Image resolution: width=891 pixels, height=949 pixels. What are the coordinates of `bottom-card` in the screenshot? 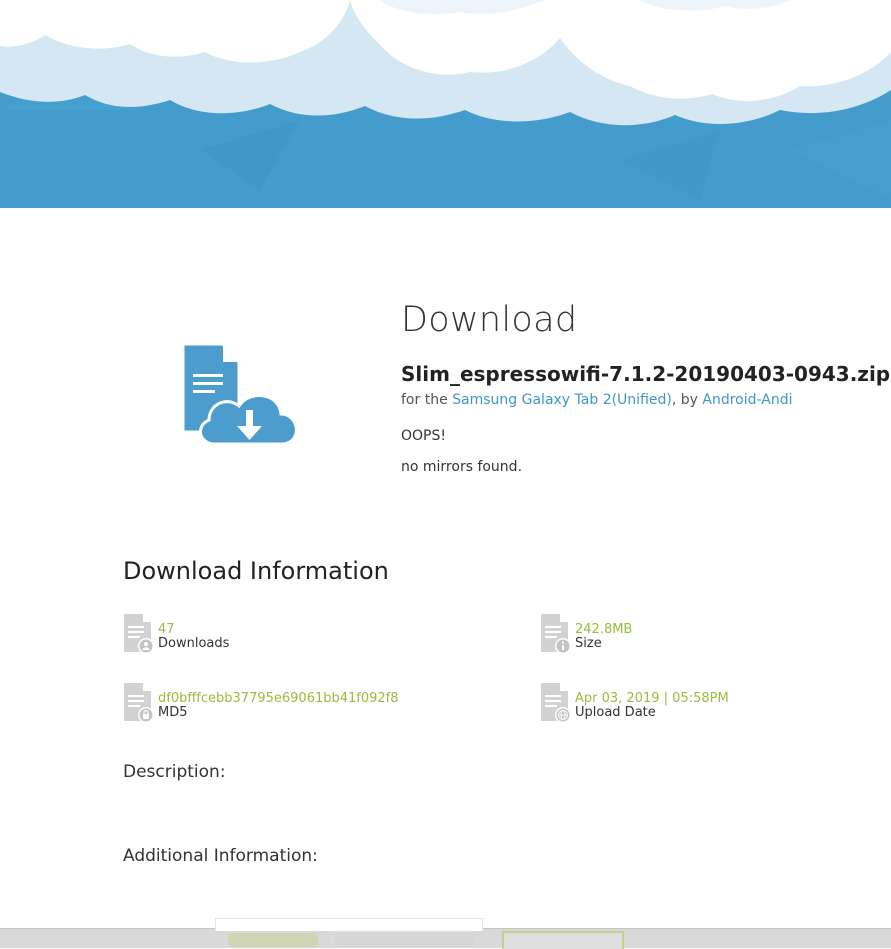 It's located at (349, 924).